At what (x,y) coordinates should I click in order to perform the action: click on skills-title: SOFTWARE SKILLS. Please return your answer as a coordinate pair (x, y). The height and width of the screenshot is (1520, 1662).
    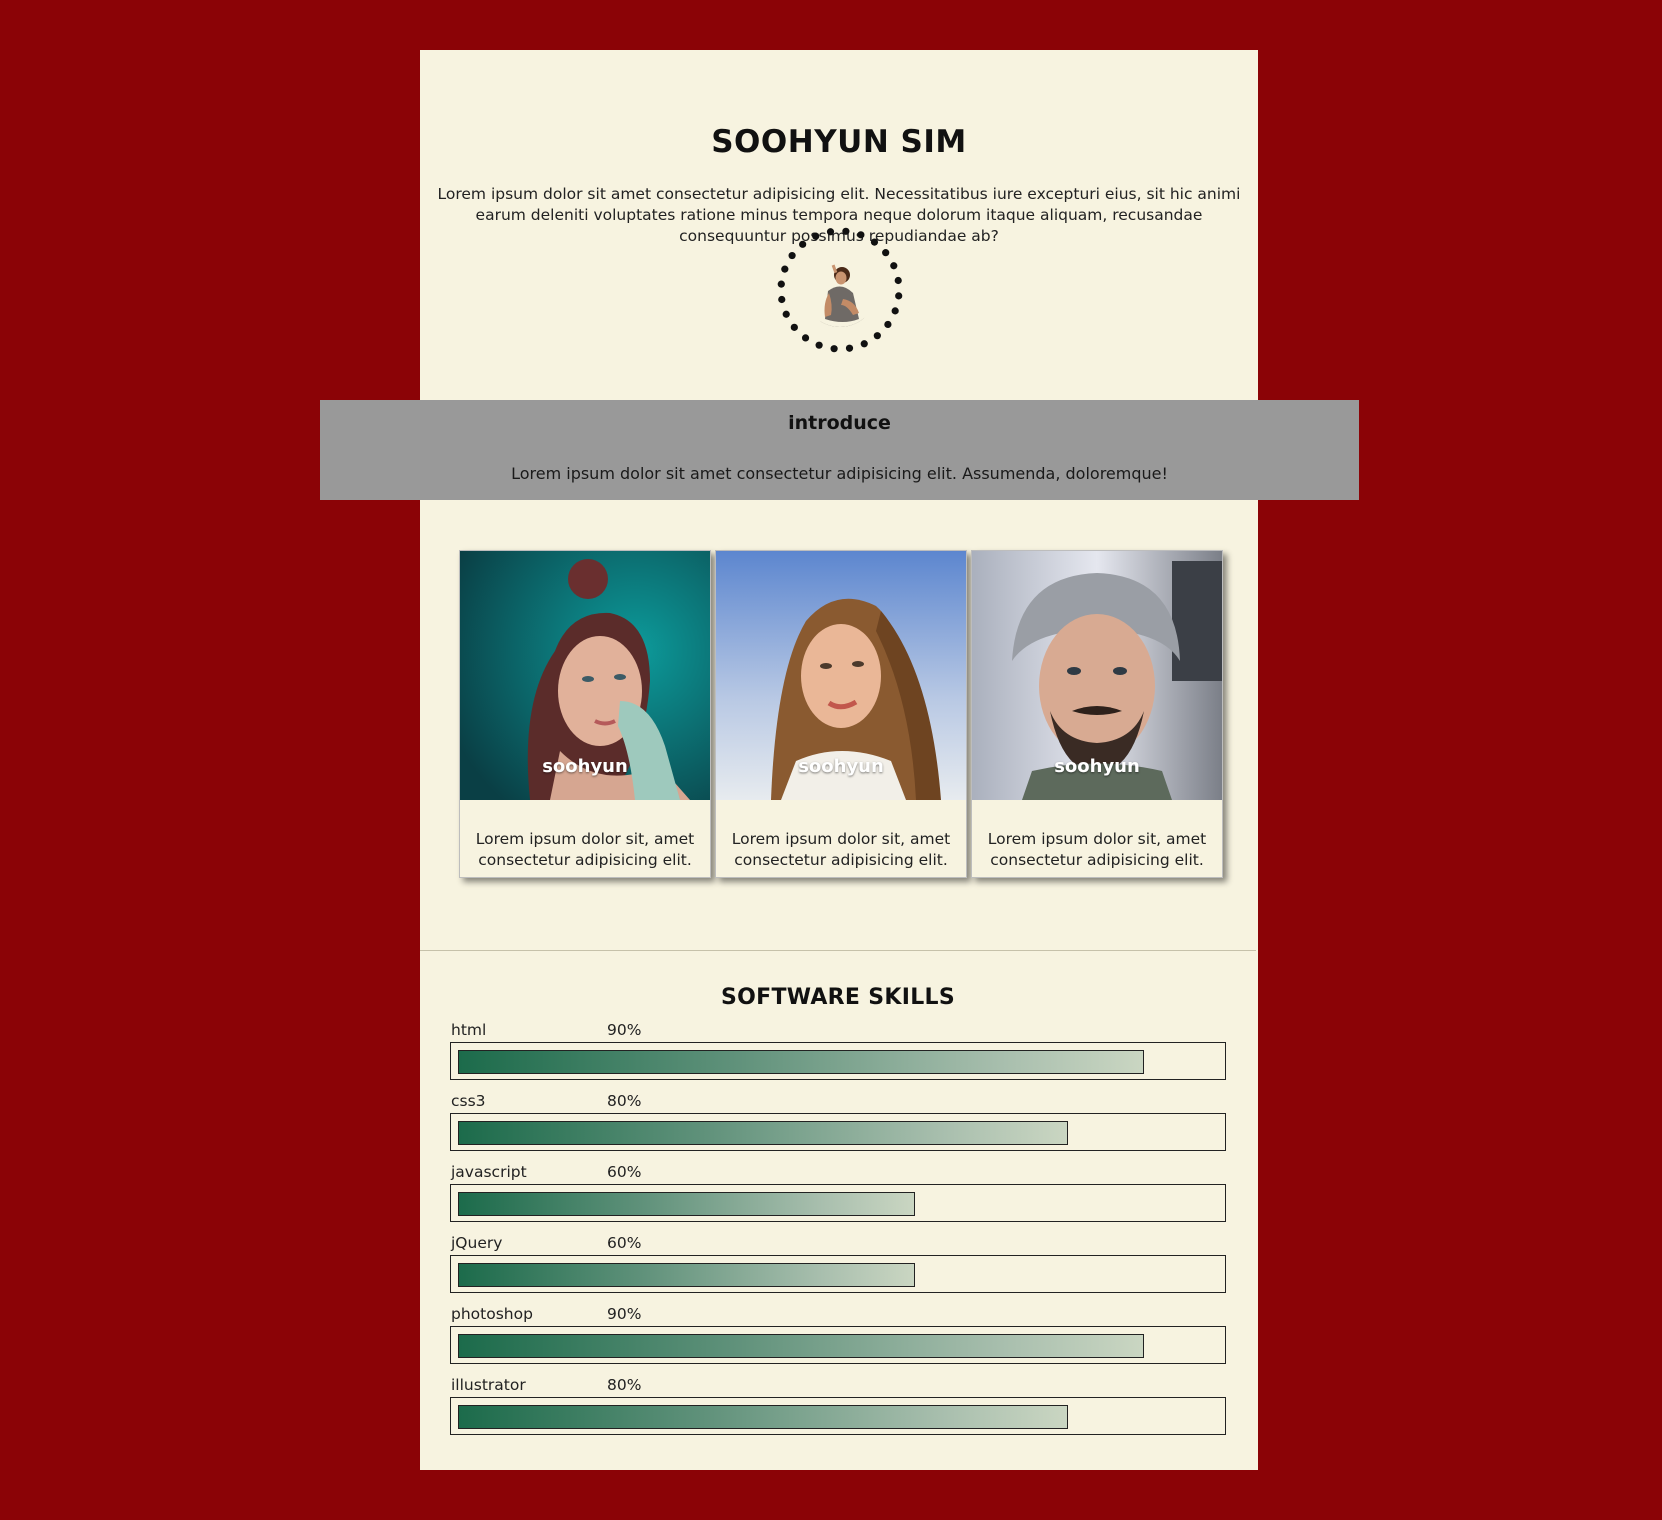
    Looking at the image, I should click on (838, 997).